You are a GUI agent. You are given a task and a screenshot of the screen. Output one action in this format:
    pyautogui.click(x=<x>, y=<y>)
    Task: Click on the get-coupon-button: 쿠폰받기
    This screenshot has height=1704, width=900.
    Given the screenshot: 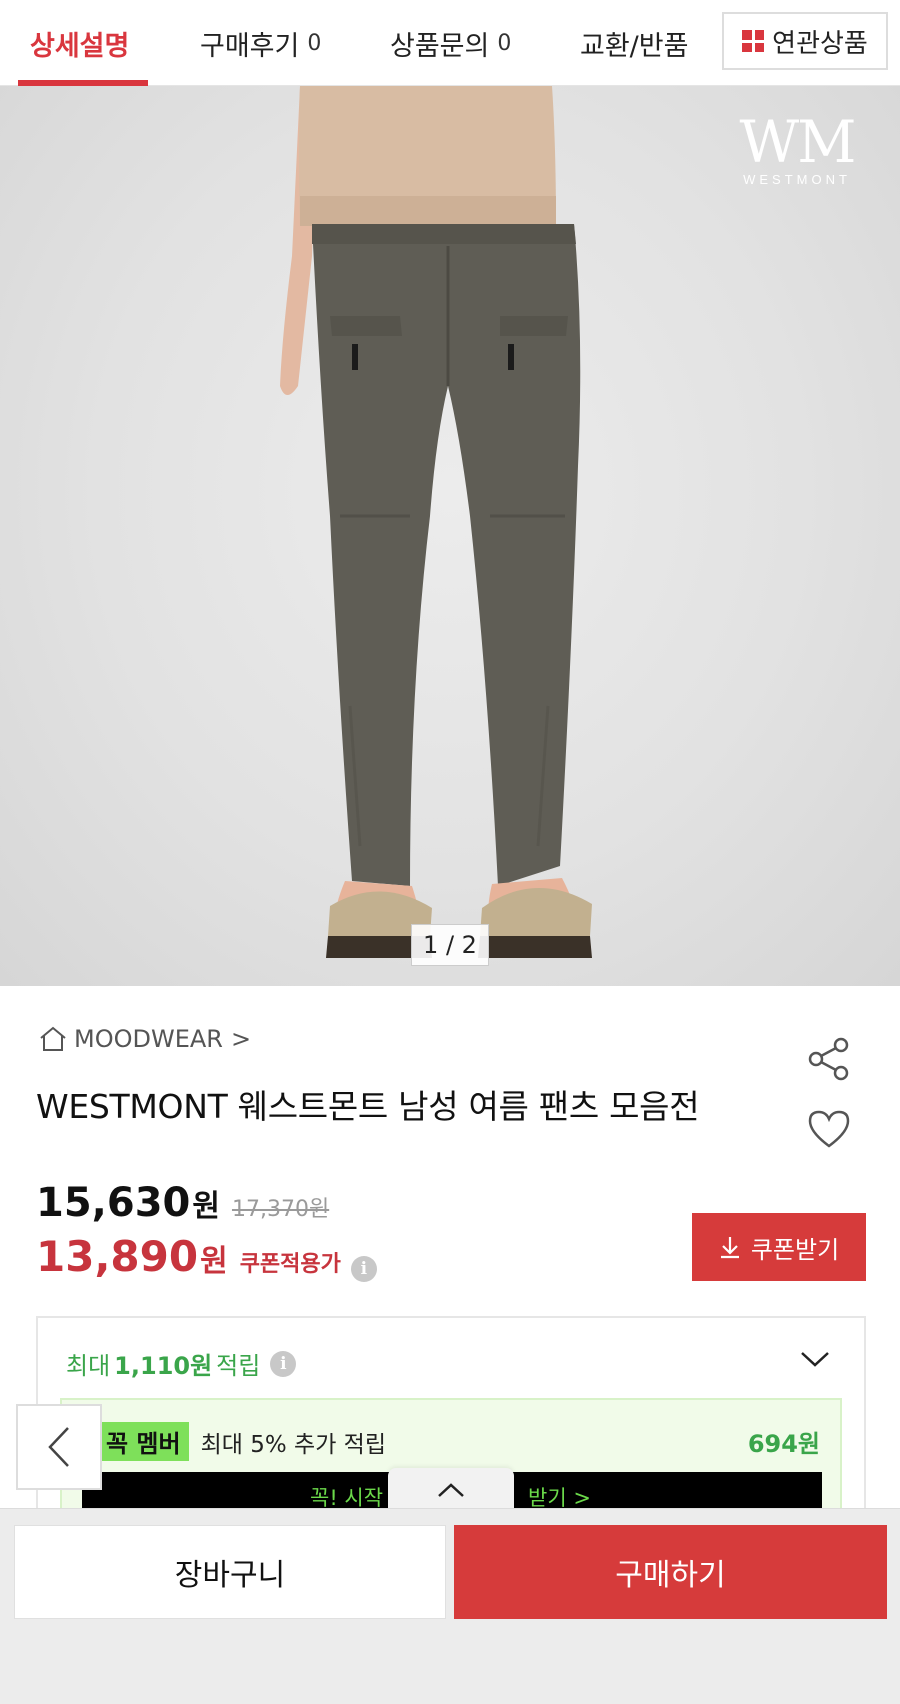 What is the action you would take?
    pyautogui.click(x=779, y=1247)
    